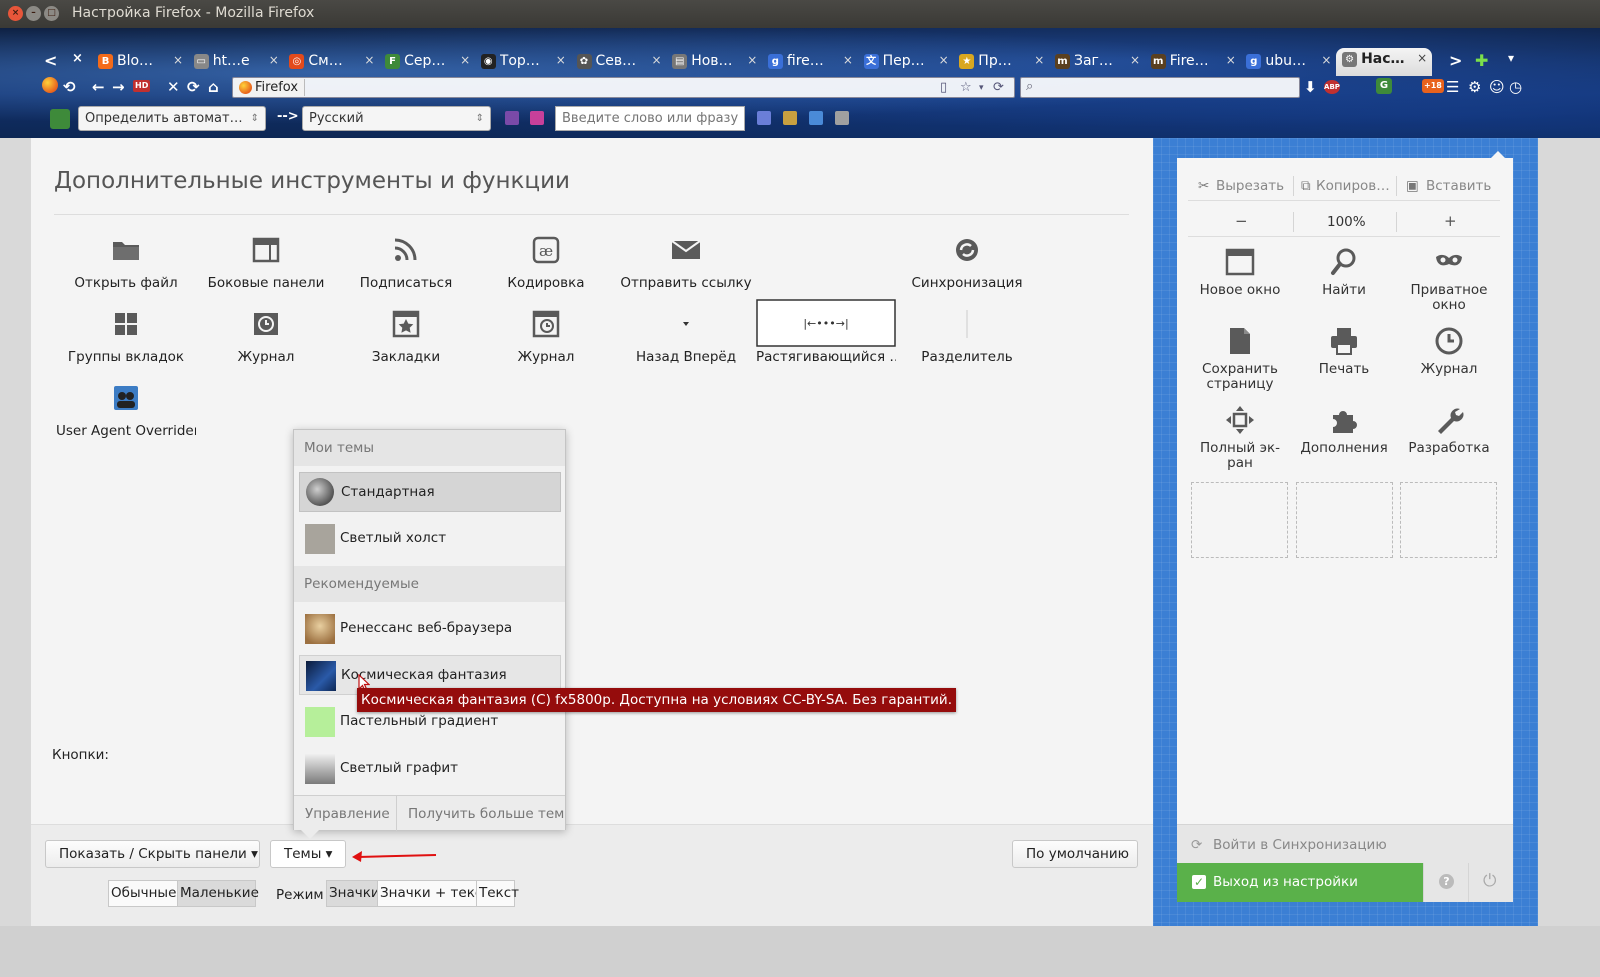  Describe the element at coordinates (1384, 62) in the screenshot. I see `tab-active: ⚙ Нас… ×` at that location.